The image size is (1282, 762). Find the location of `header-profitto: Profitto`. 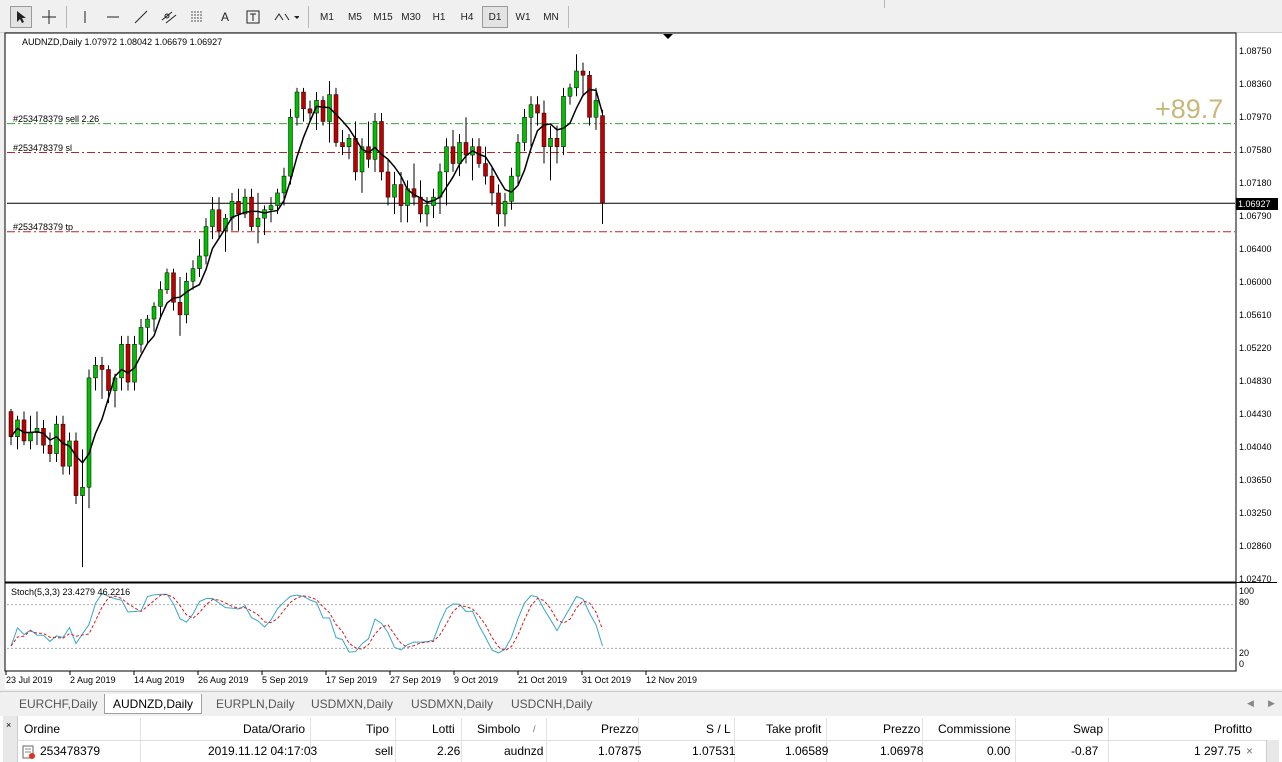

header-profitto: Profitto is located at coordinates (1233, 729).